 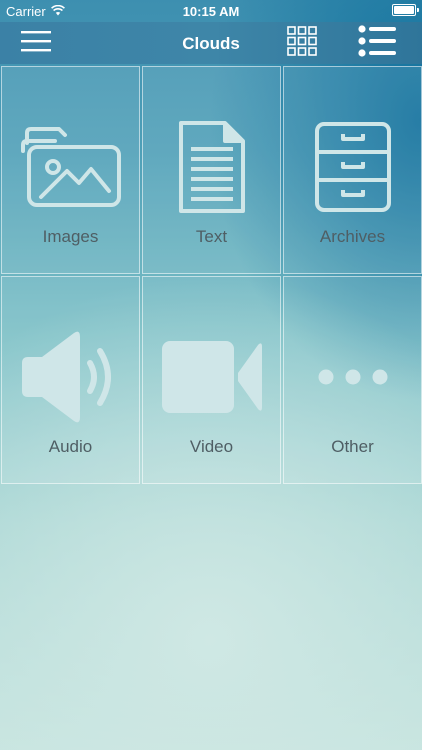 I want to click on document-icon, so click(x=211, y=167).